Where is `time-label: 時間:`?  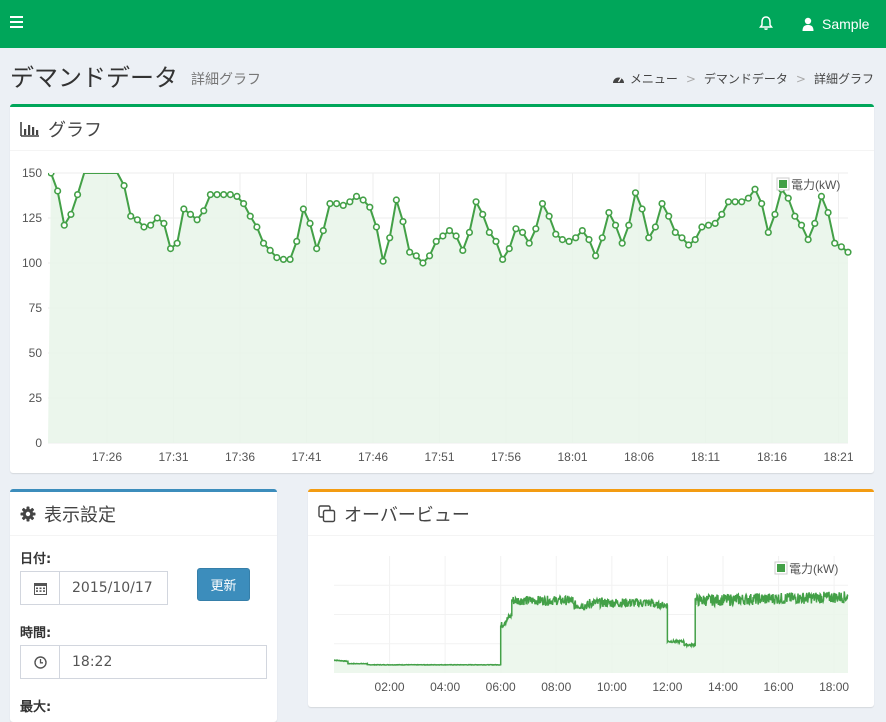
time-label: 時間: is located at coordinates (36, 633).